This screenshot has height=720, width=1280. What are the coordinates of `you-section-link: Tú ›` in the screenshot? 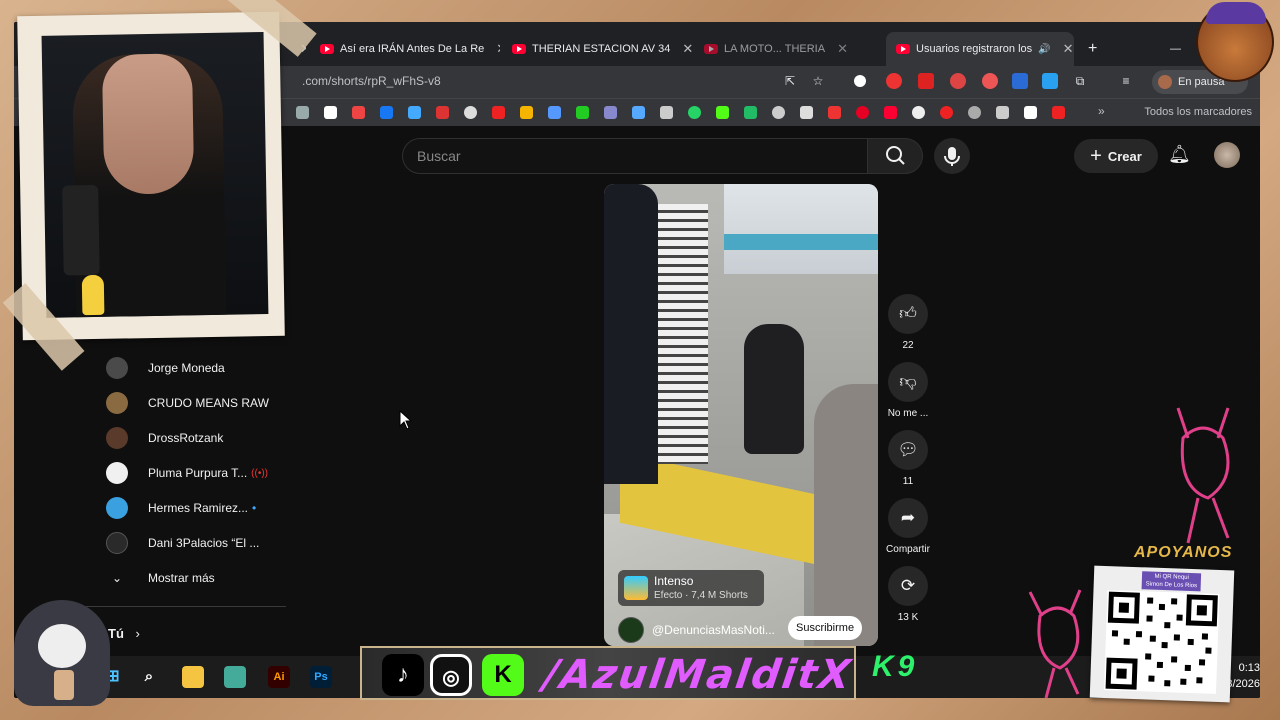 It's located at (124, 633).